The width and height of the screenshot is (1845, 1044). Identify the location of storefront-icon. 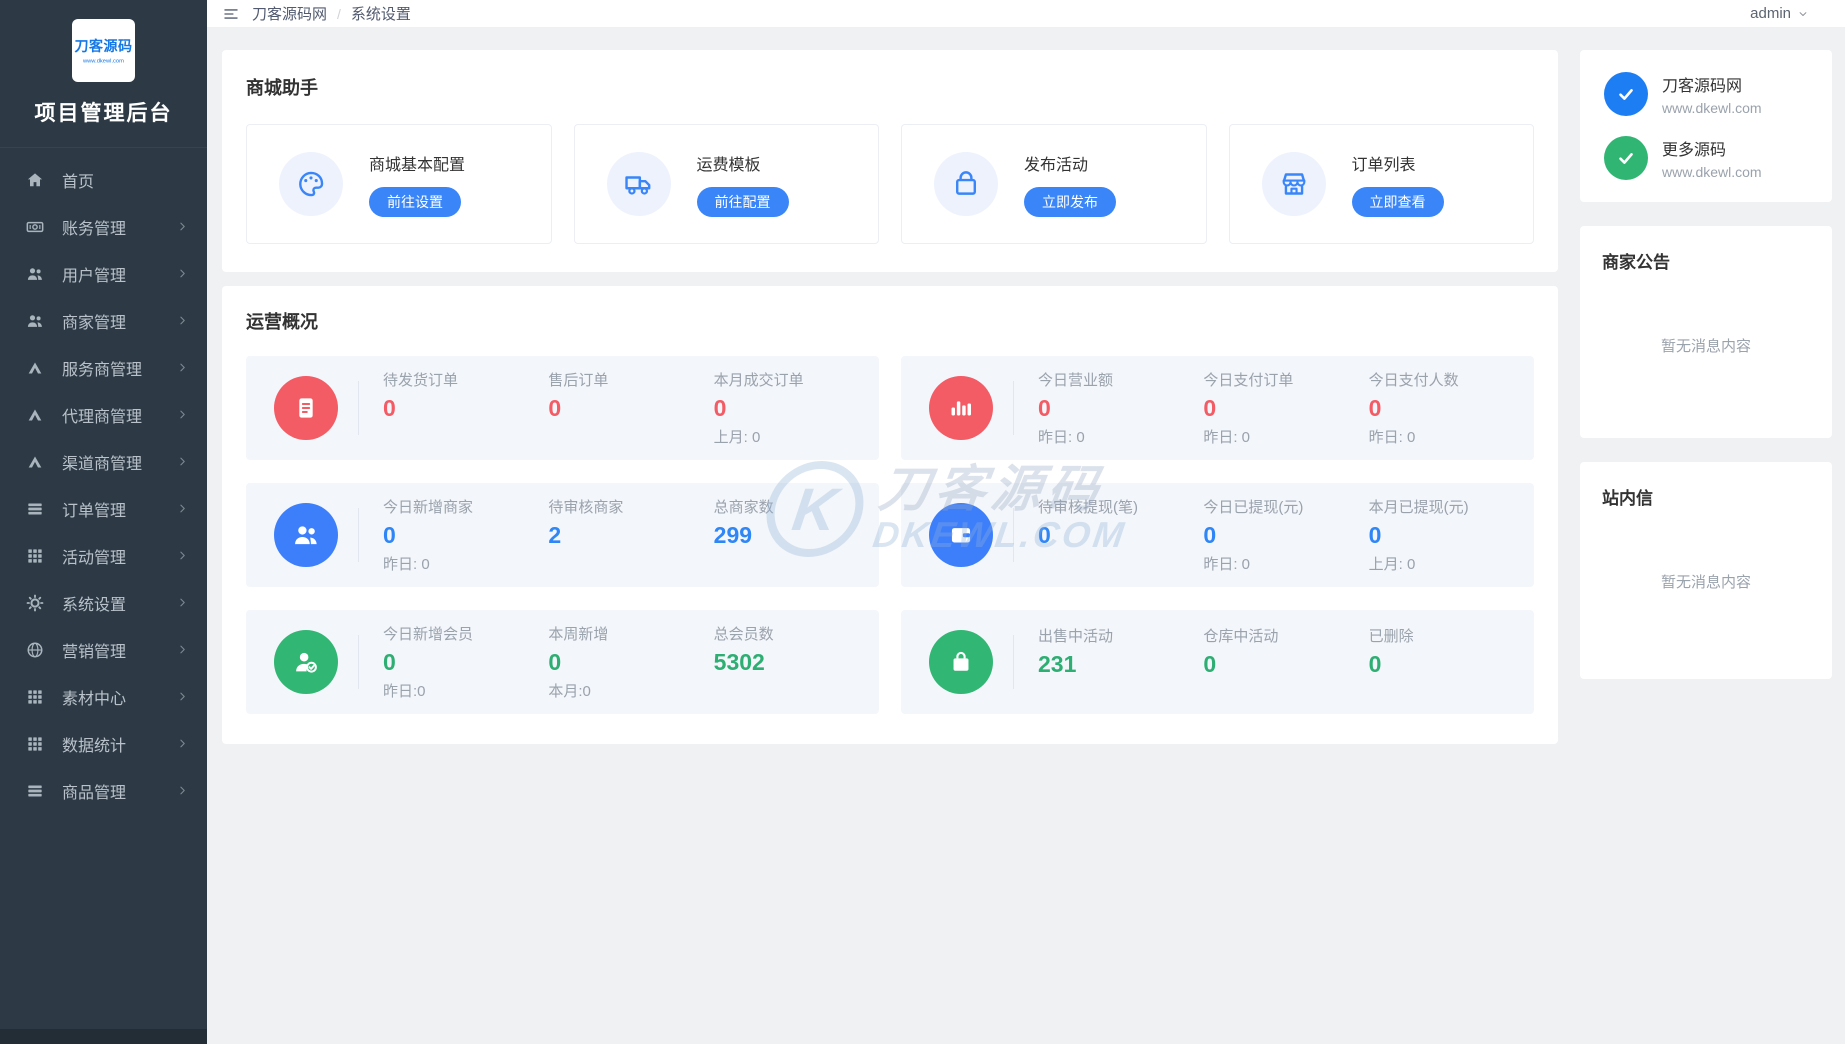
(1293, 184).